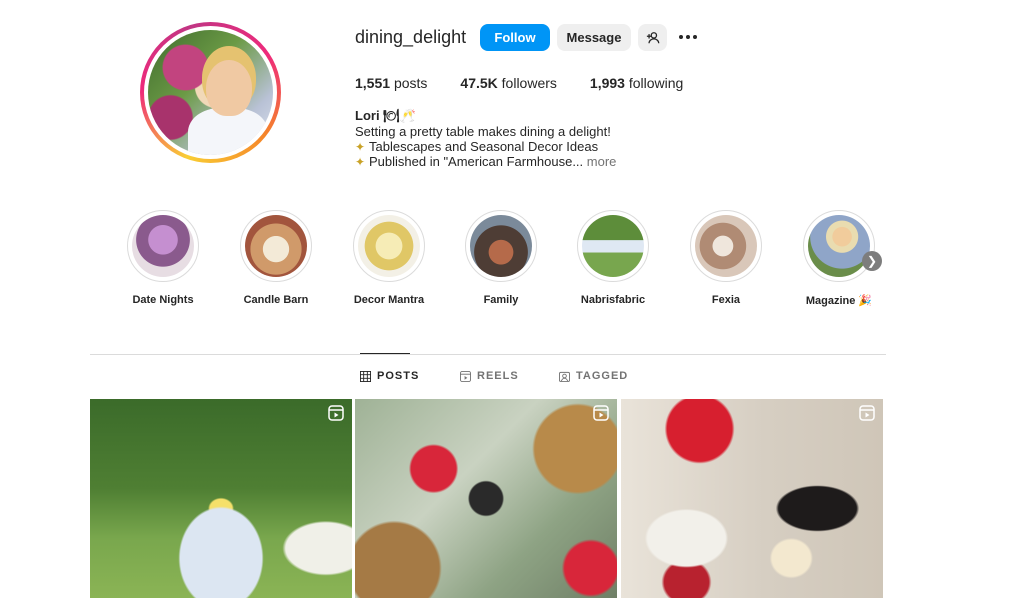 The image size is (1024, 598). I want to click on tab-tagged-label: TAGGED, so click(602, 376).